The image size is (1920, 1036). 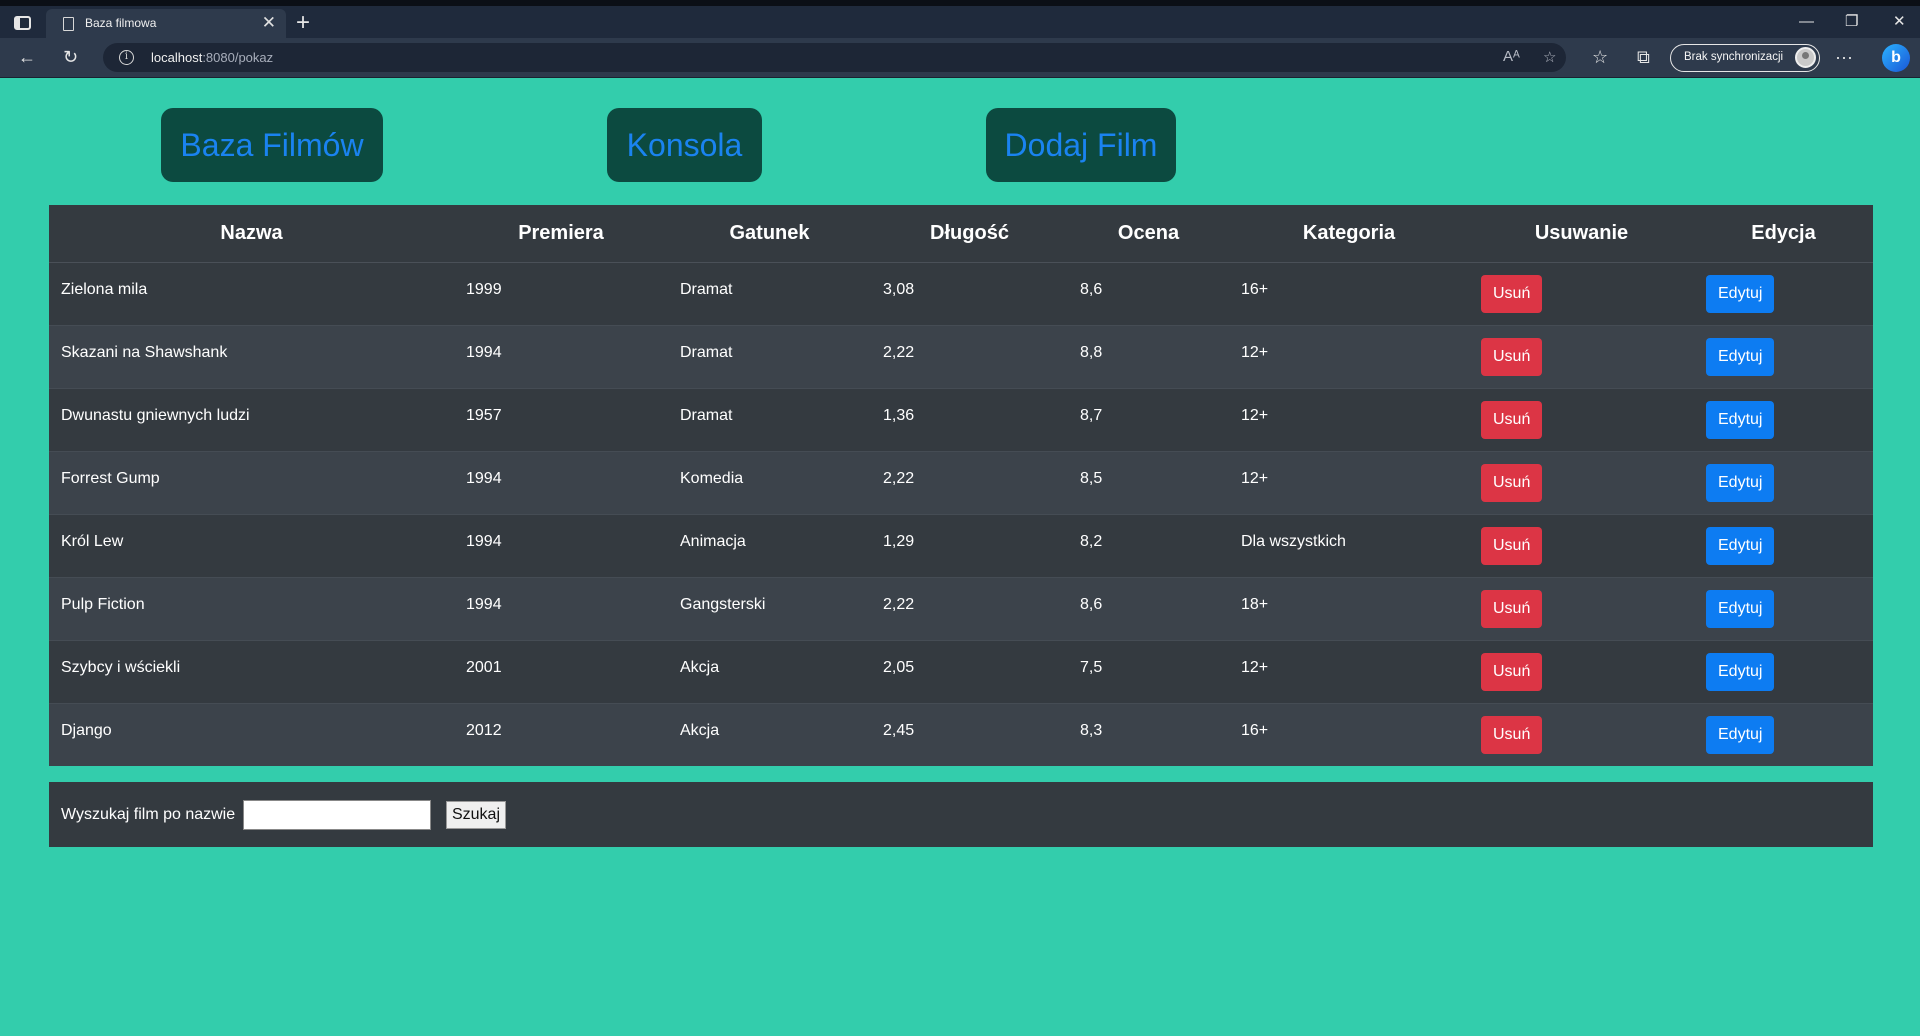 What do you see at coordinates (769, 234) in the screenshot?
I see `column-header: Gatunek` at bounding box center [769, 234].